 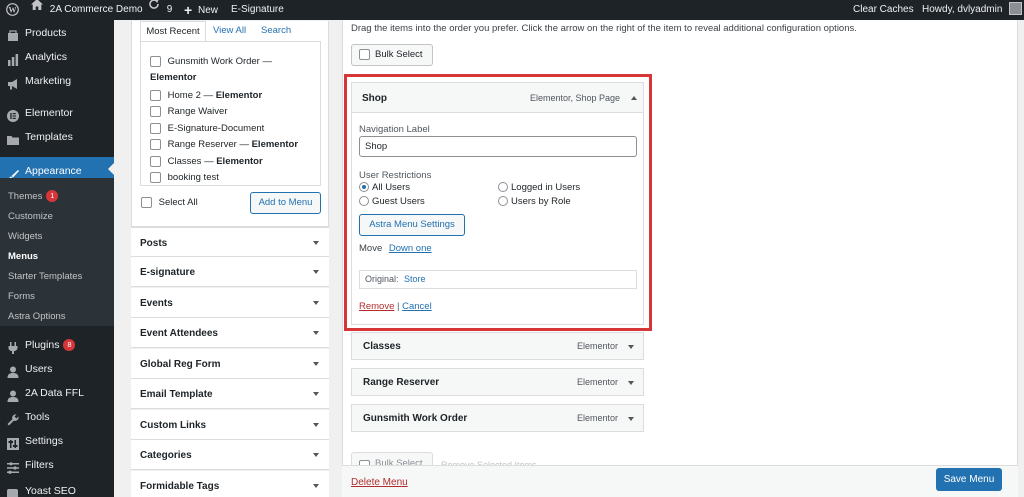 What do you see at coordinates (230, 484) in the screenshot?
I see `accordion-formidable-tags: Formidable Tags` at bounding box center [230, 484].